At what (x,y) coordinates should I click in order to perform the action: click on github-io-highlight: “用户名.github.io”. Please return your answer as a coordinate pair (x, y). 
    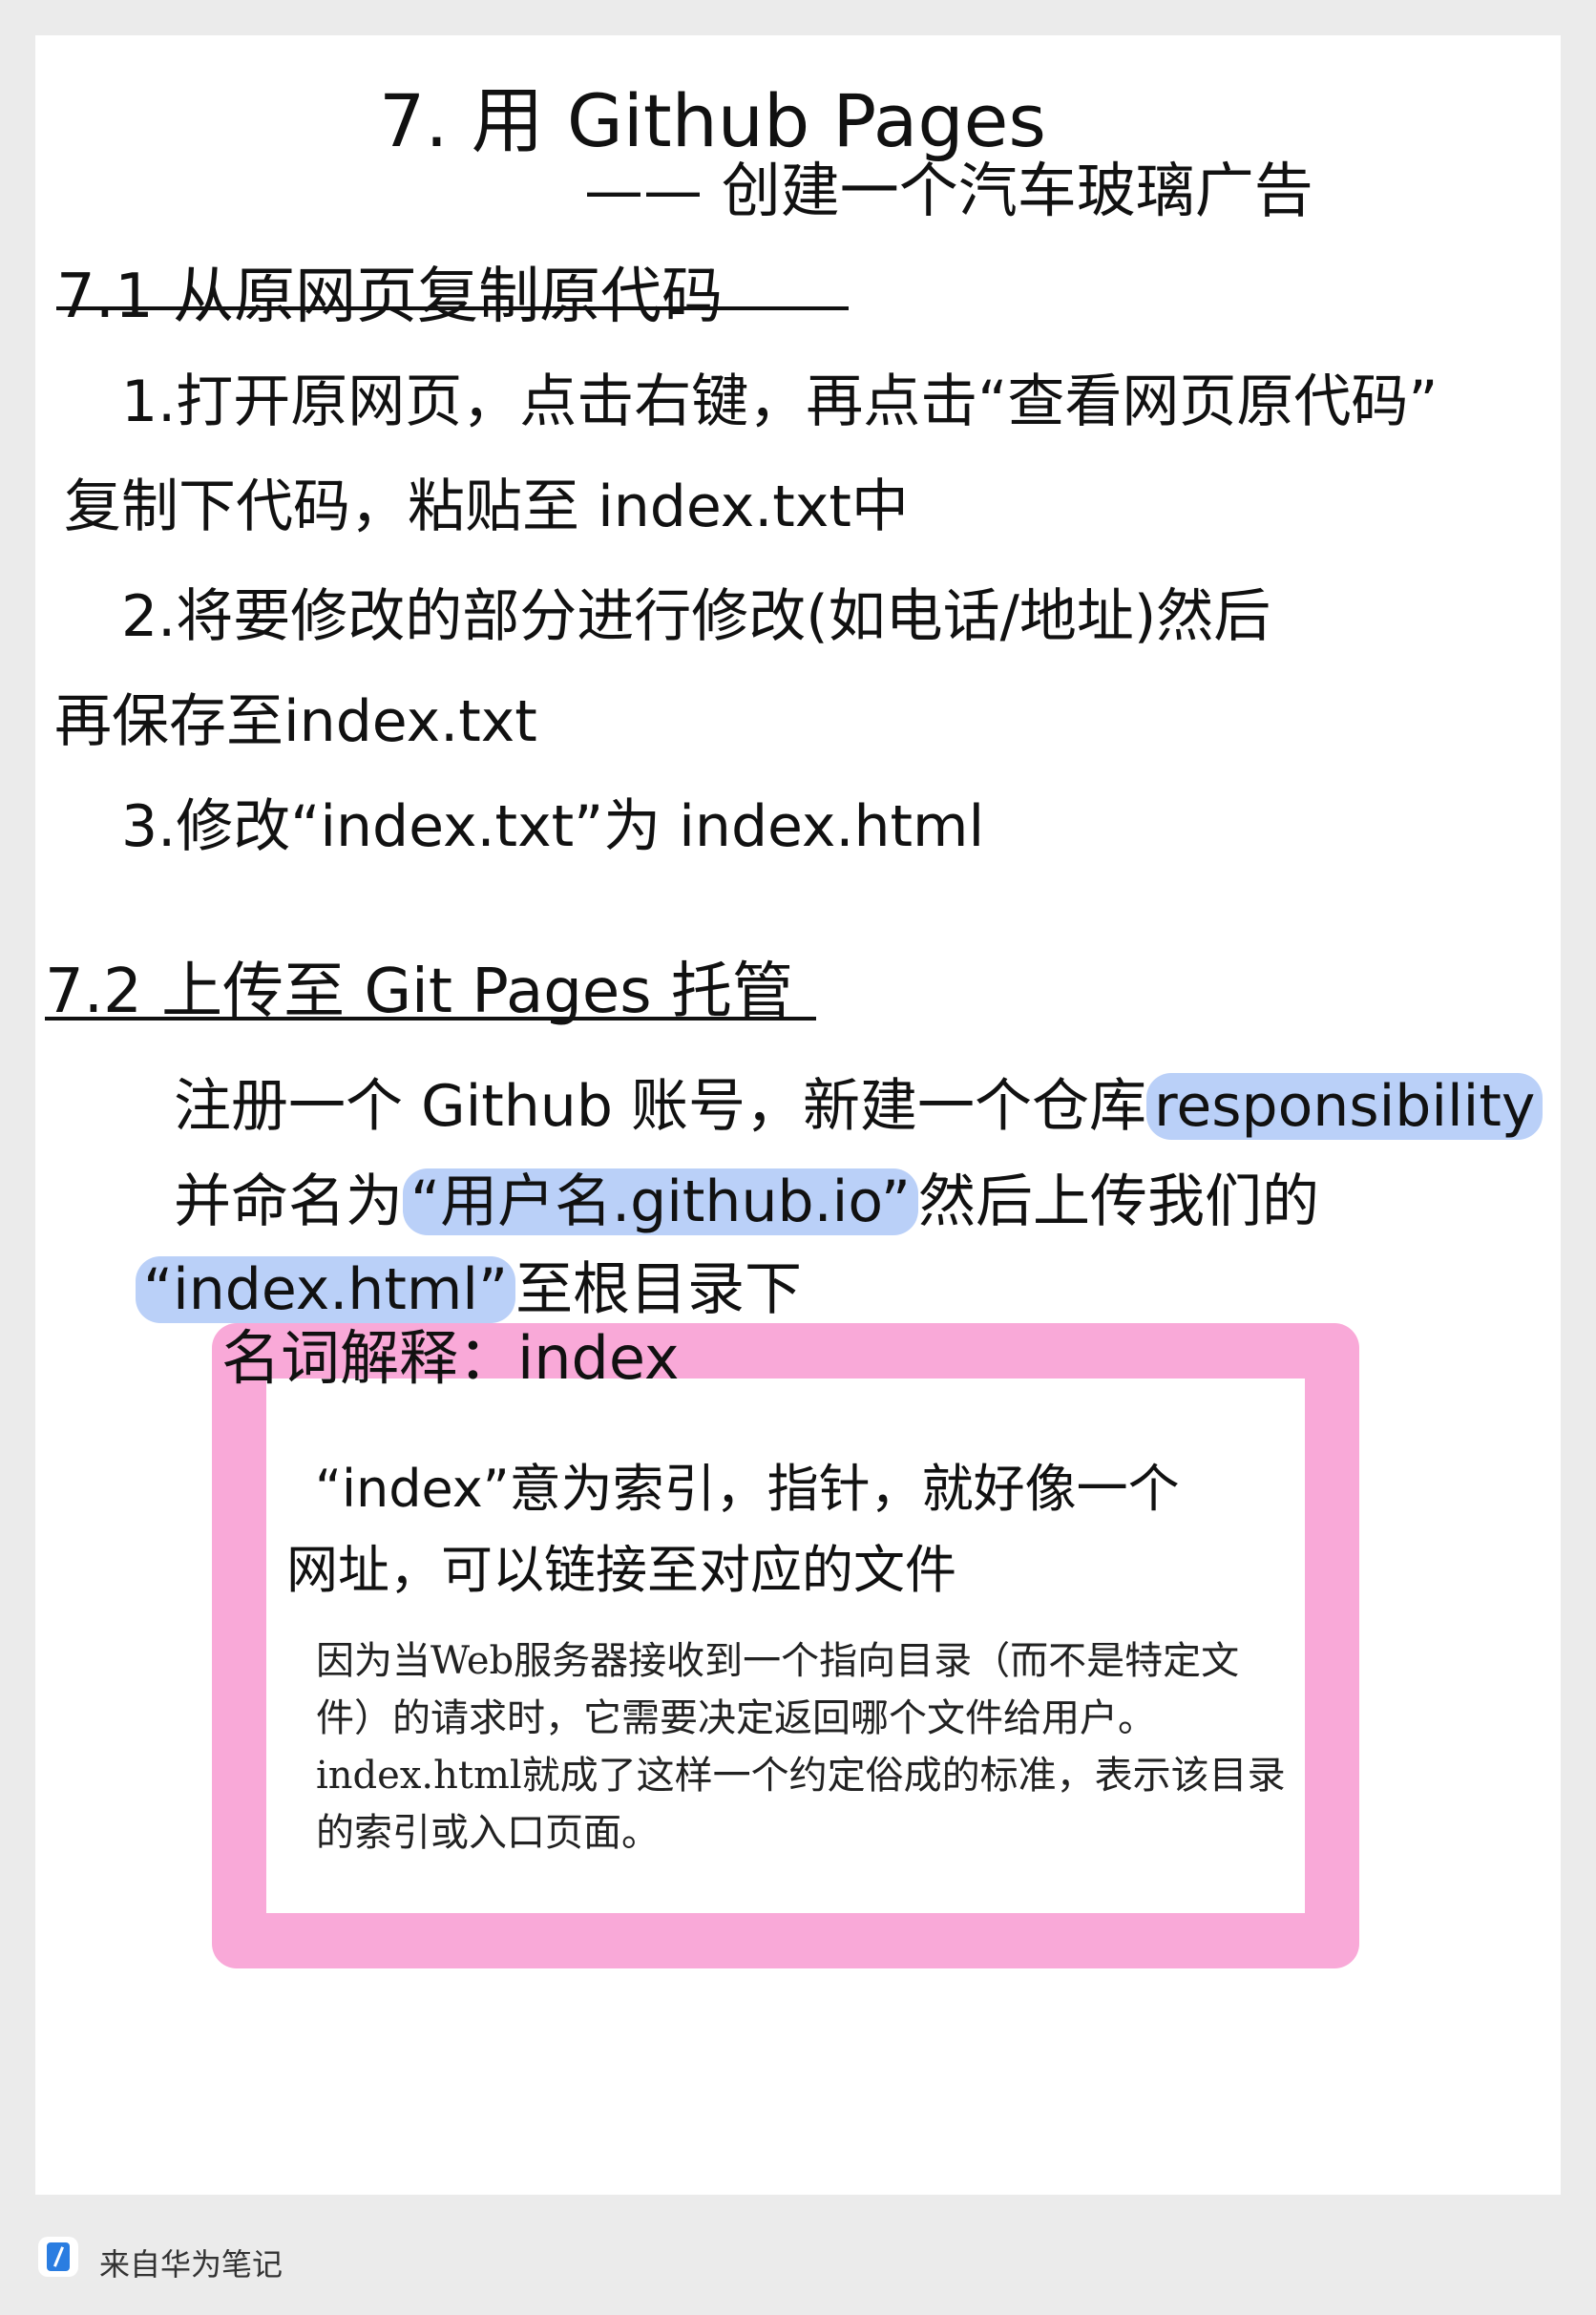
    Looking at the image, I should click on (660, 1202).